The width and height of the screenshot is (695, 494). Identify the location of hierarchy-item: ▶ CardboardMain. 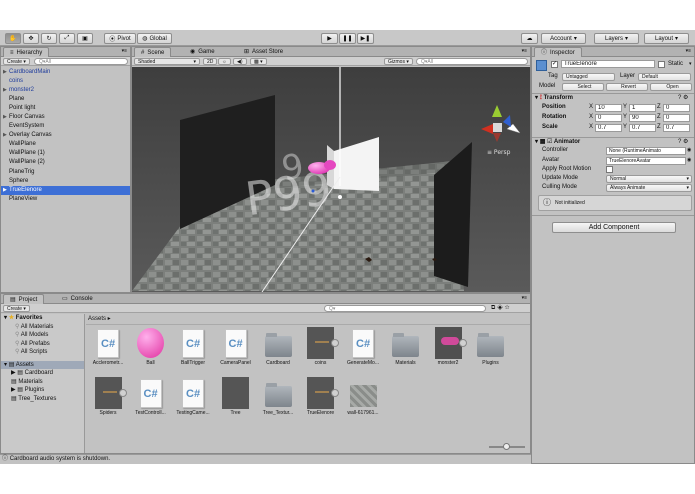
(65, 72).